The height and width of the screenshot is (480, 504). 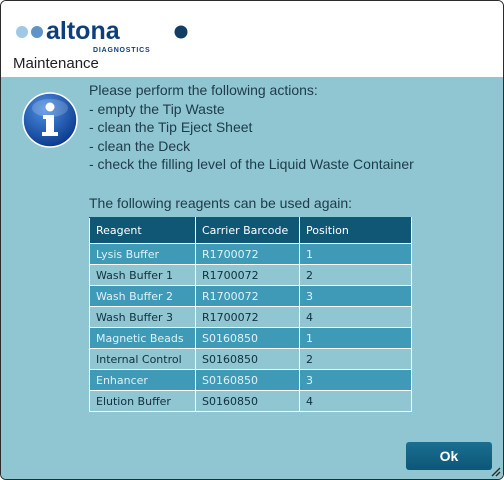 What do you see at coordinates (171, 127) in the screenshot?
I see `action-item: - clean the Tip Eject Sheet` at bounding box center [171, 127].